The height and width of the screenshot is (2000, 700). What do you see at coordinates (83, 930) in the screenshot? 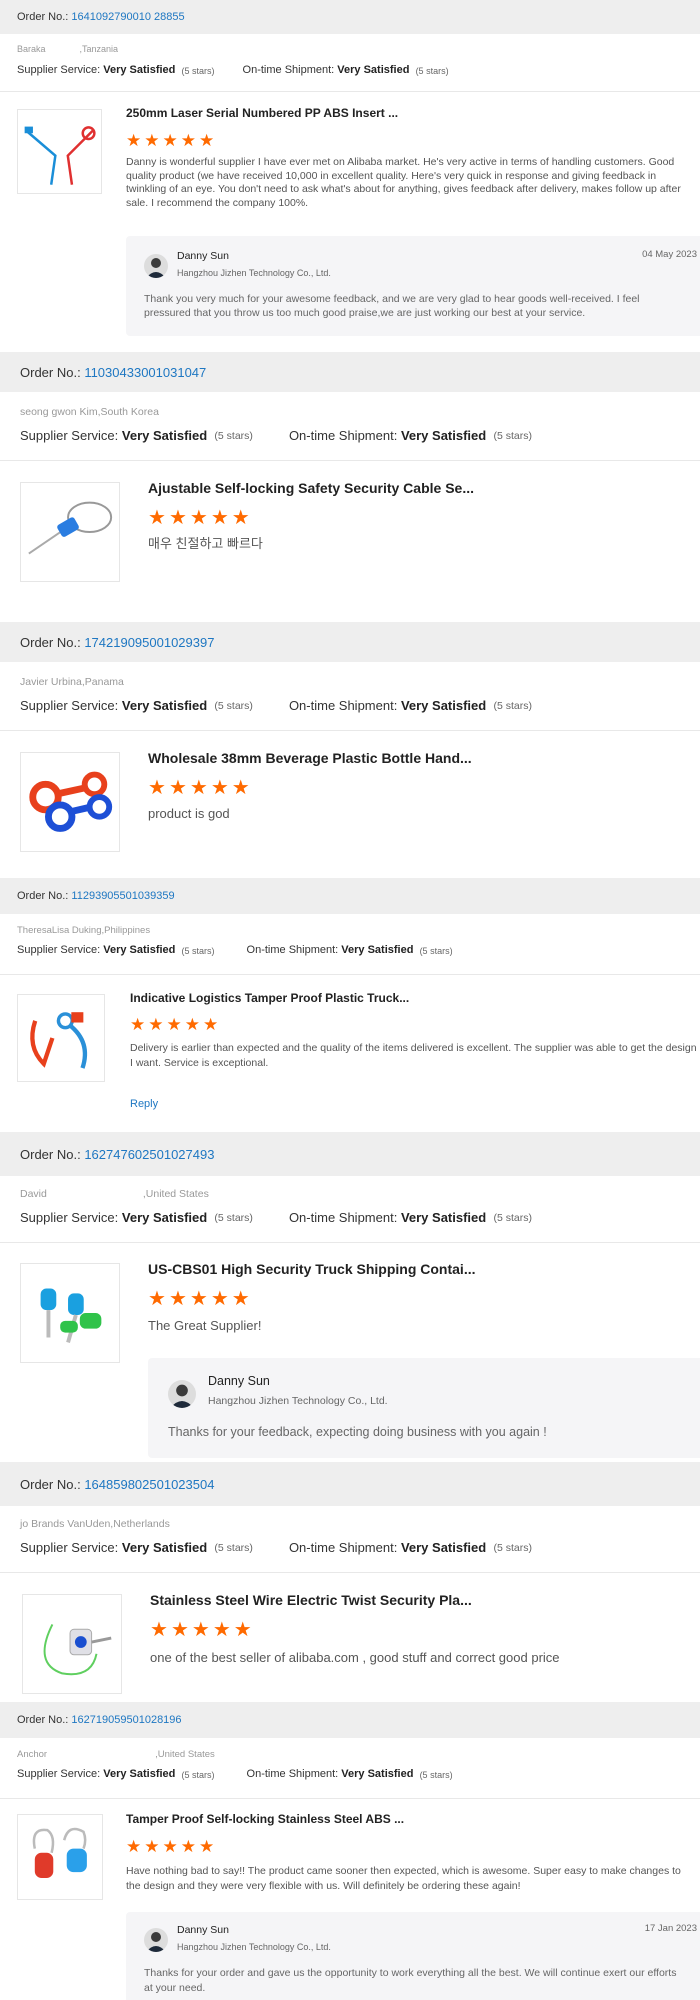
I see `buyer-info: TheresaLisa Duking,Philippines` at bounding box center [83, 930].